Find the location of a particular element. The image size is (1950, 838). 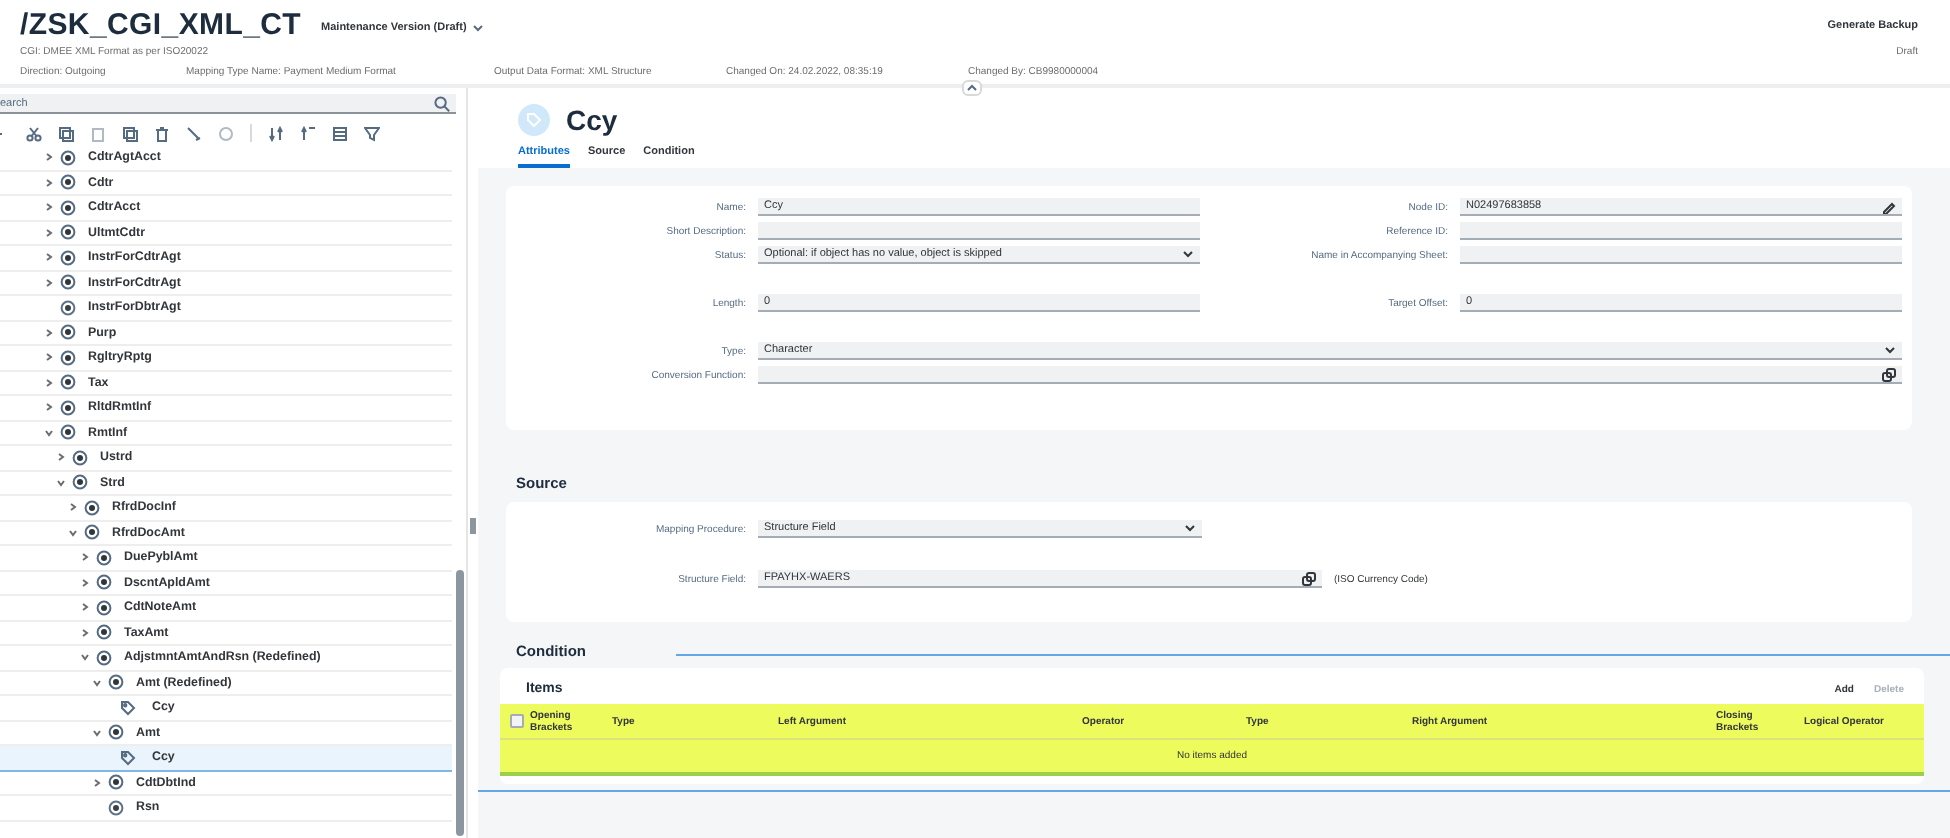

scrollbar is located at coordinates (460, 703).